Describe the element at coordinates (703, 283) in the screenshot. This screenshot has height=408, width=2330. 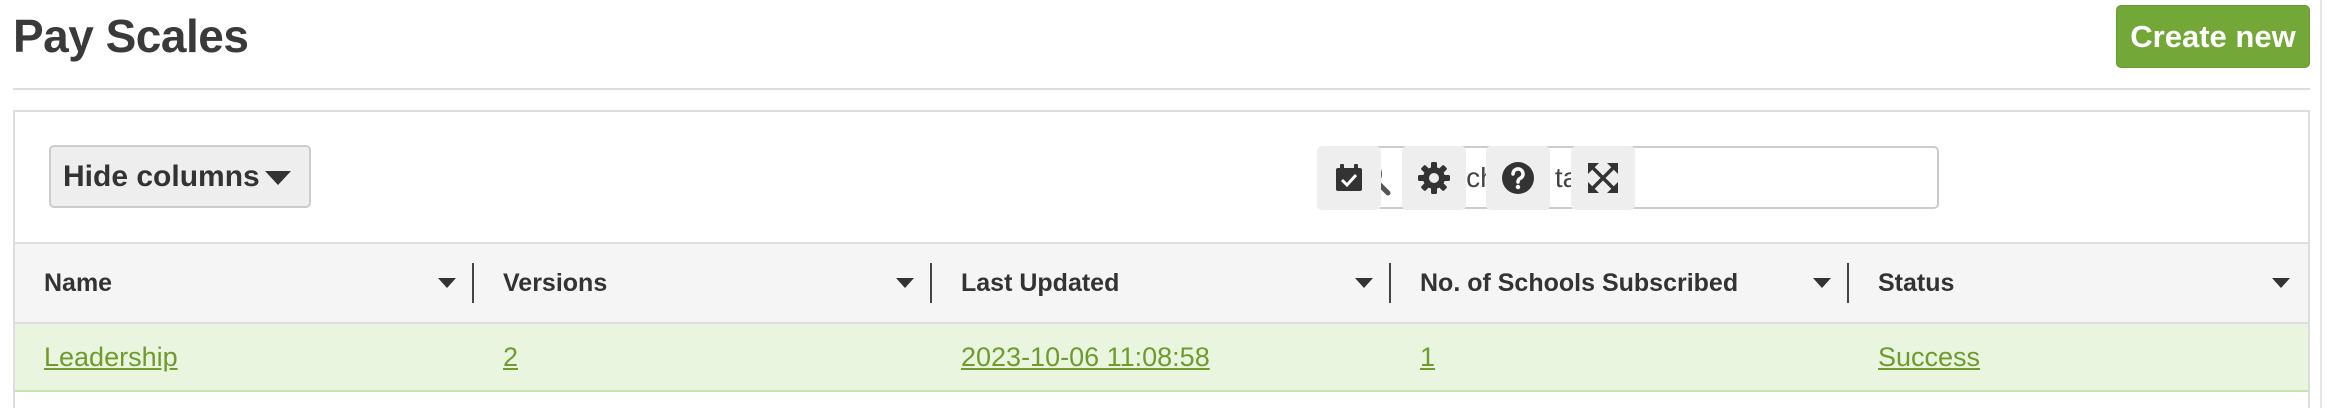
I see `column-header-versions: Versions` at that location.